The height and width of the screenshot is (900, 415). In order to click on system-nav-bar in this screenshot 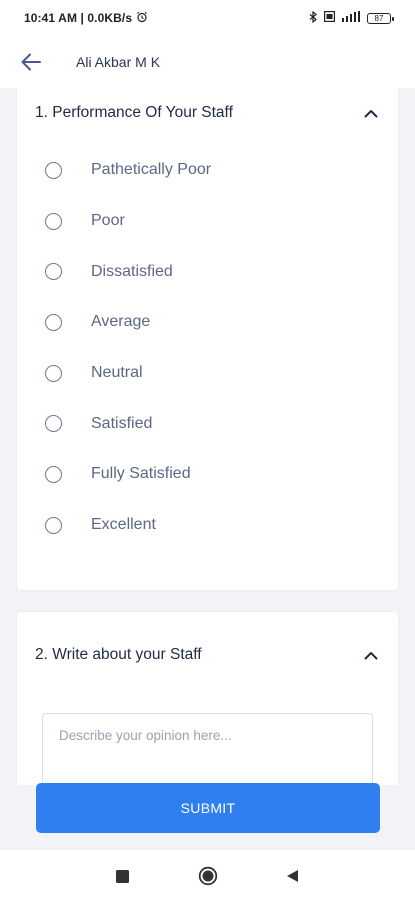, I will do `click(207, 875)`.